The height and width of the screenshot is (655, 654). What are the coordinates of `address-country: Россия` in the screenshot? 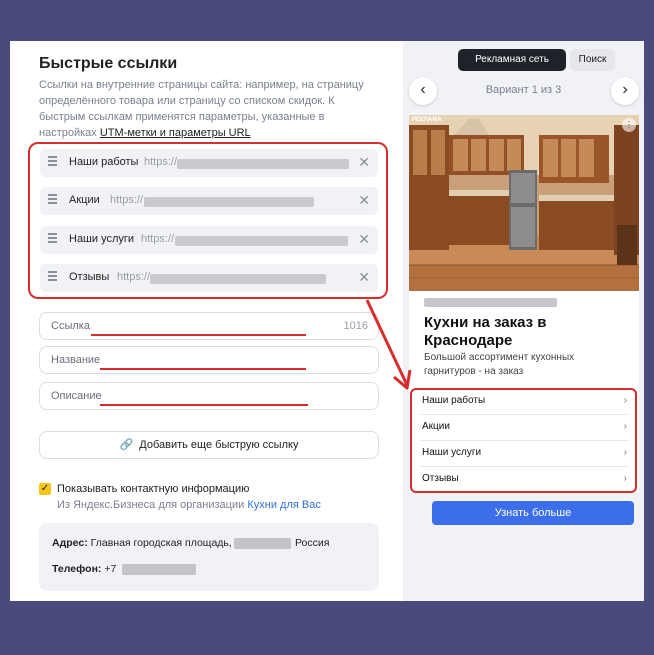 It's located at (312, 543).